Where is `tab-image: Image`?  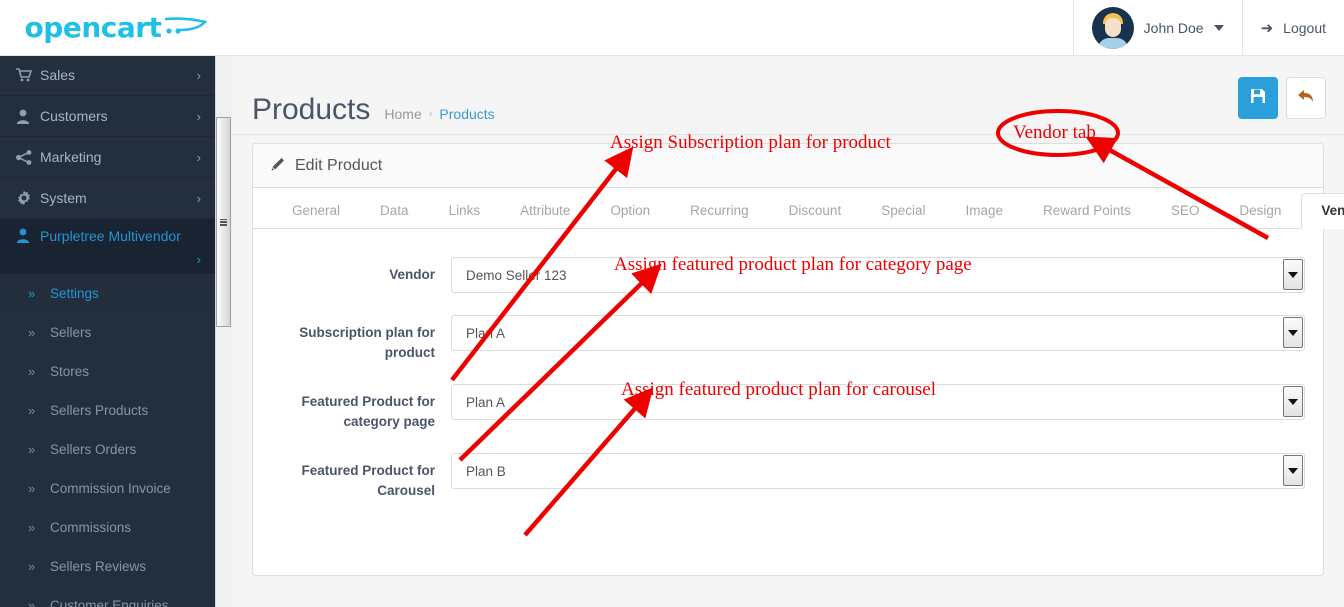 tab-image: Image is located at coordinates (984, 211).